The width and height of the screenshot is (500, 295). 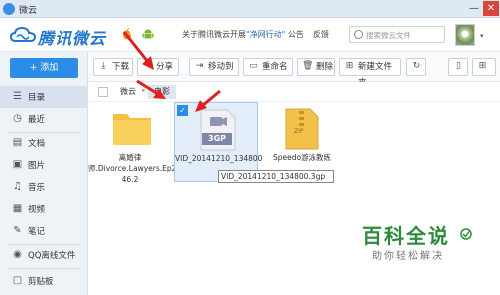 I want to click on notice-suffix: 公告, so click(x=294, y=34).